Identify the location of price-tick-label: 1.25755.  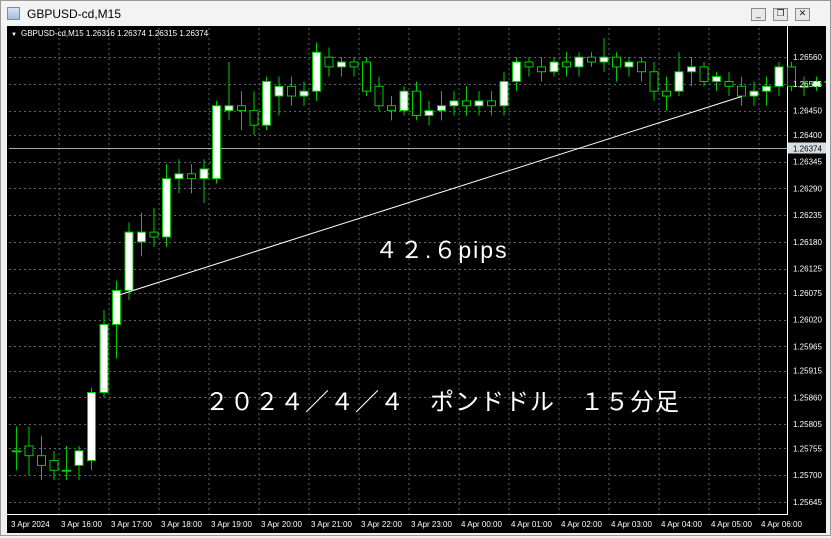
(807, 448).